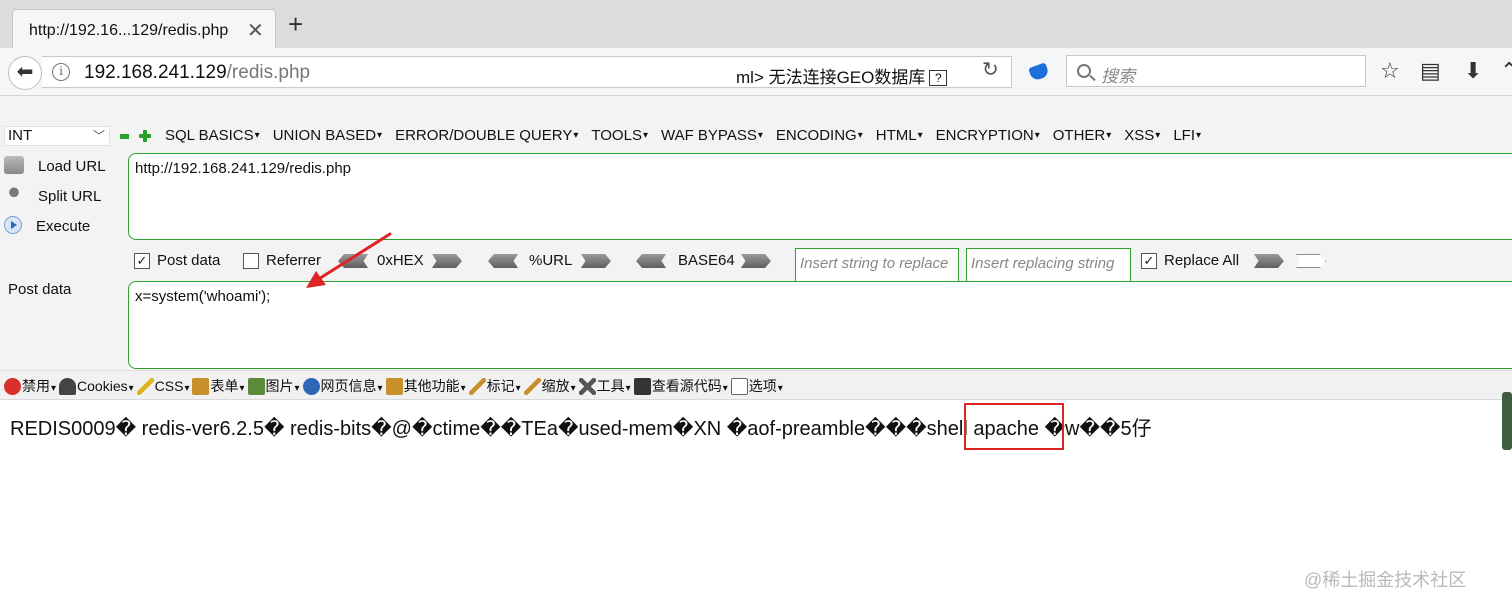  I want to click on annotation-highlight-box, so click(1014, 426).